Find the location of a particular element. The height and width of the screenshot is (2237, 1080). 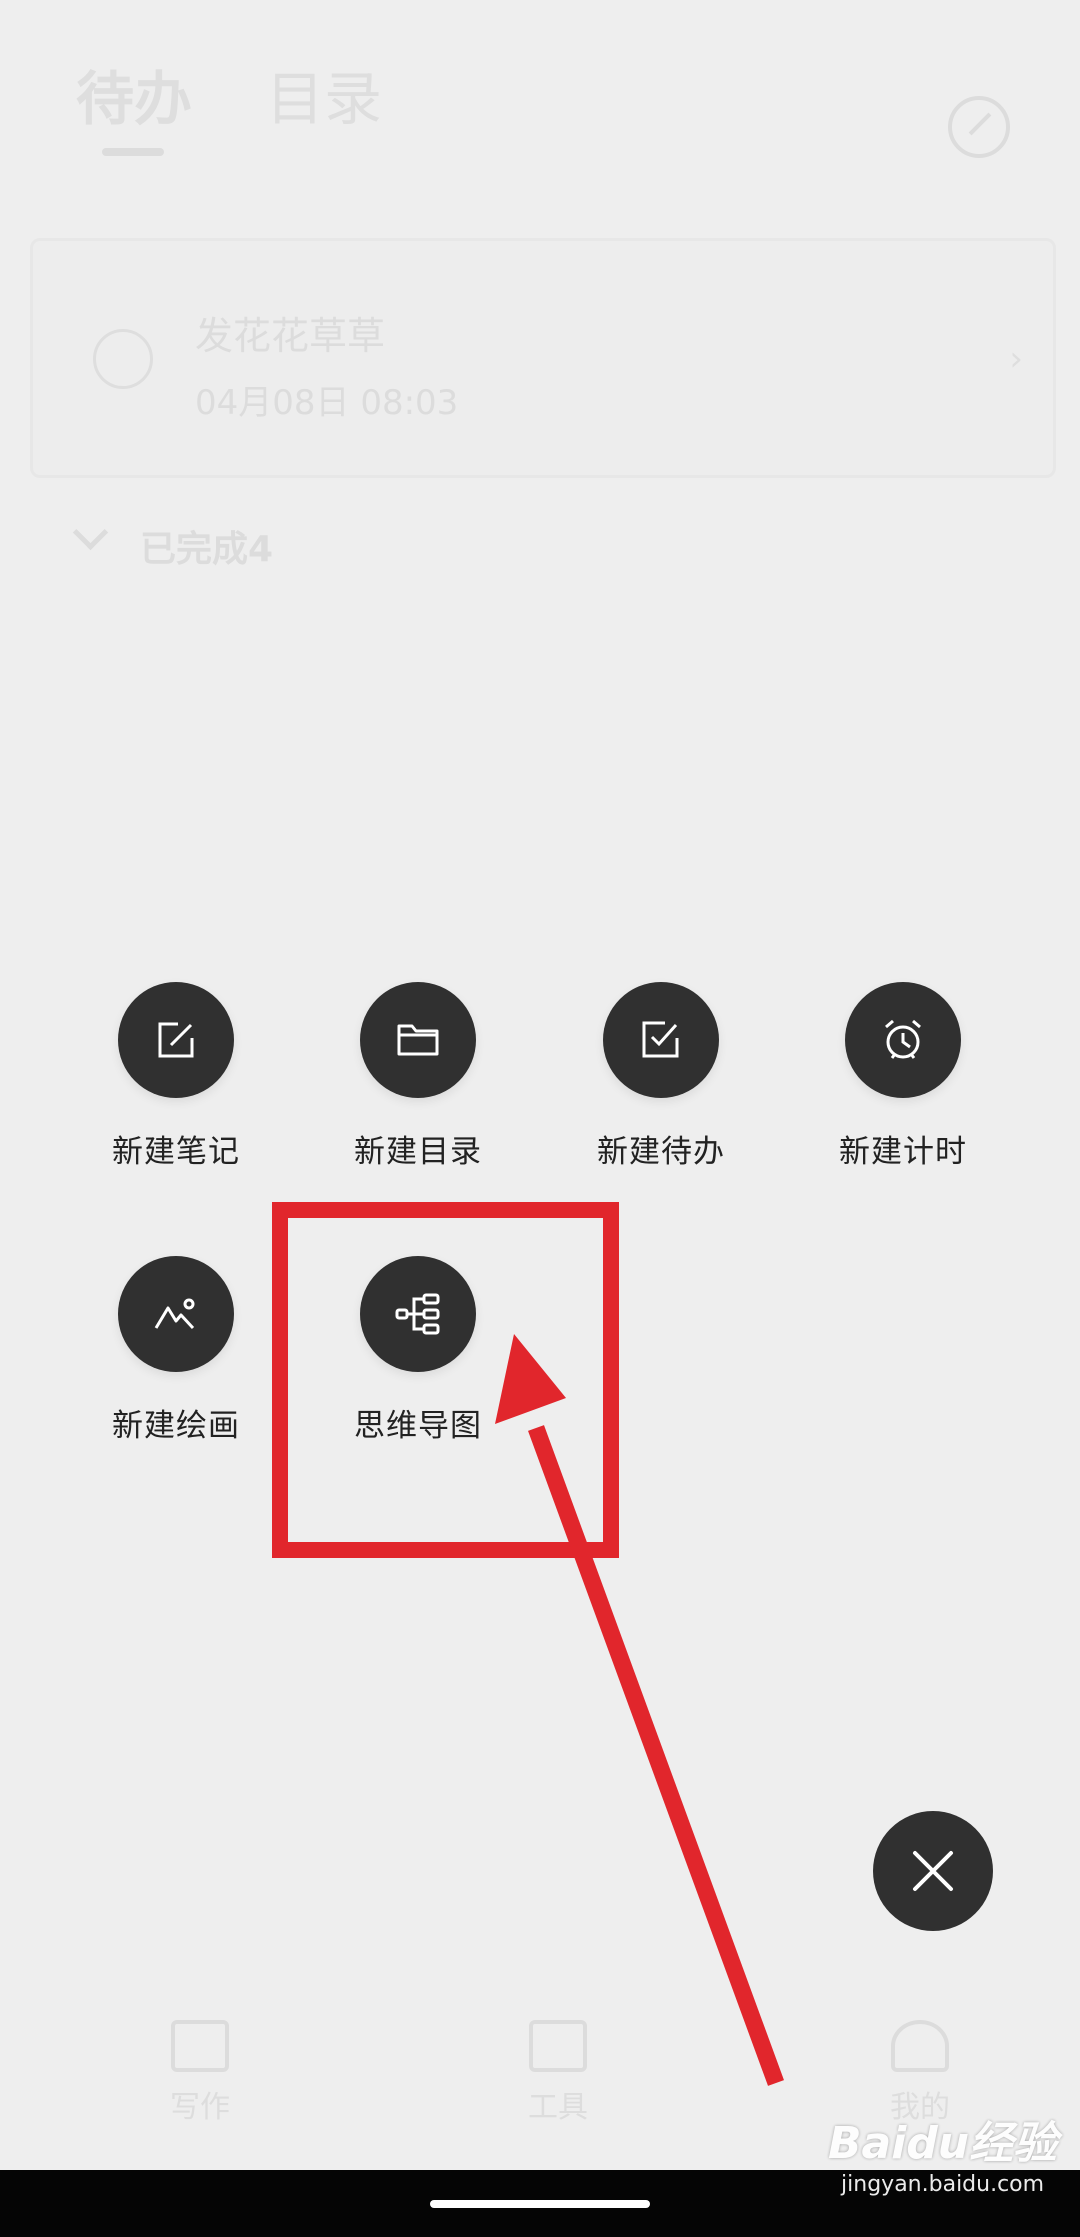

close-icon is located at coordinates (933, 1871).